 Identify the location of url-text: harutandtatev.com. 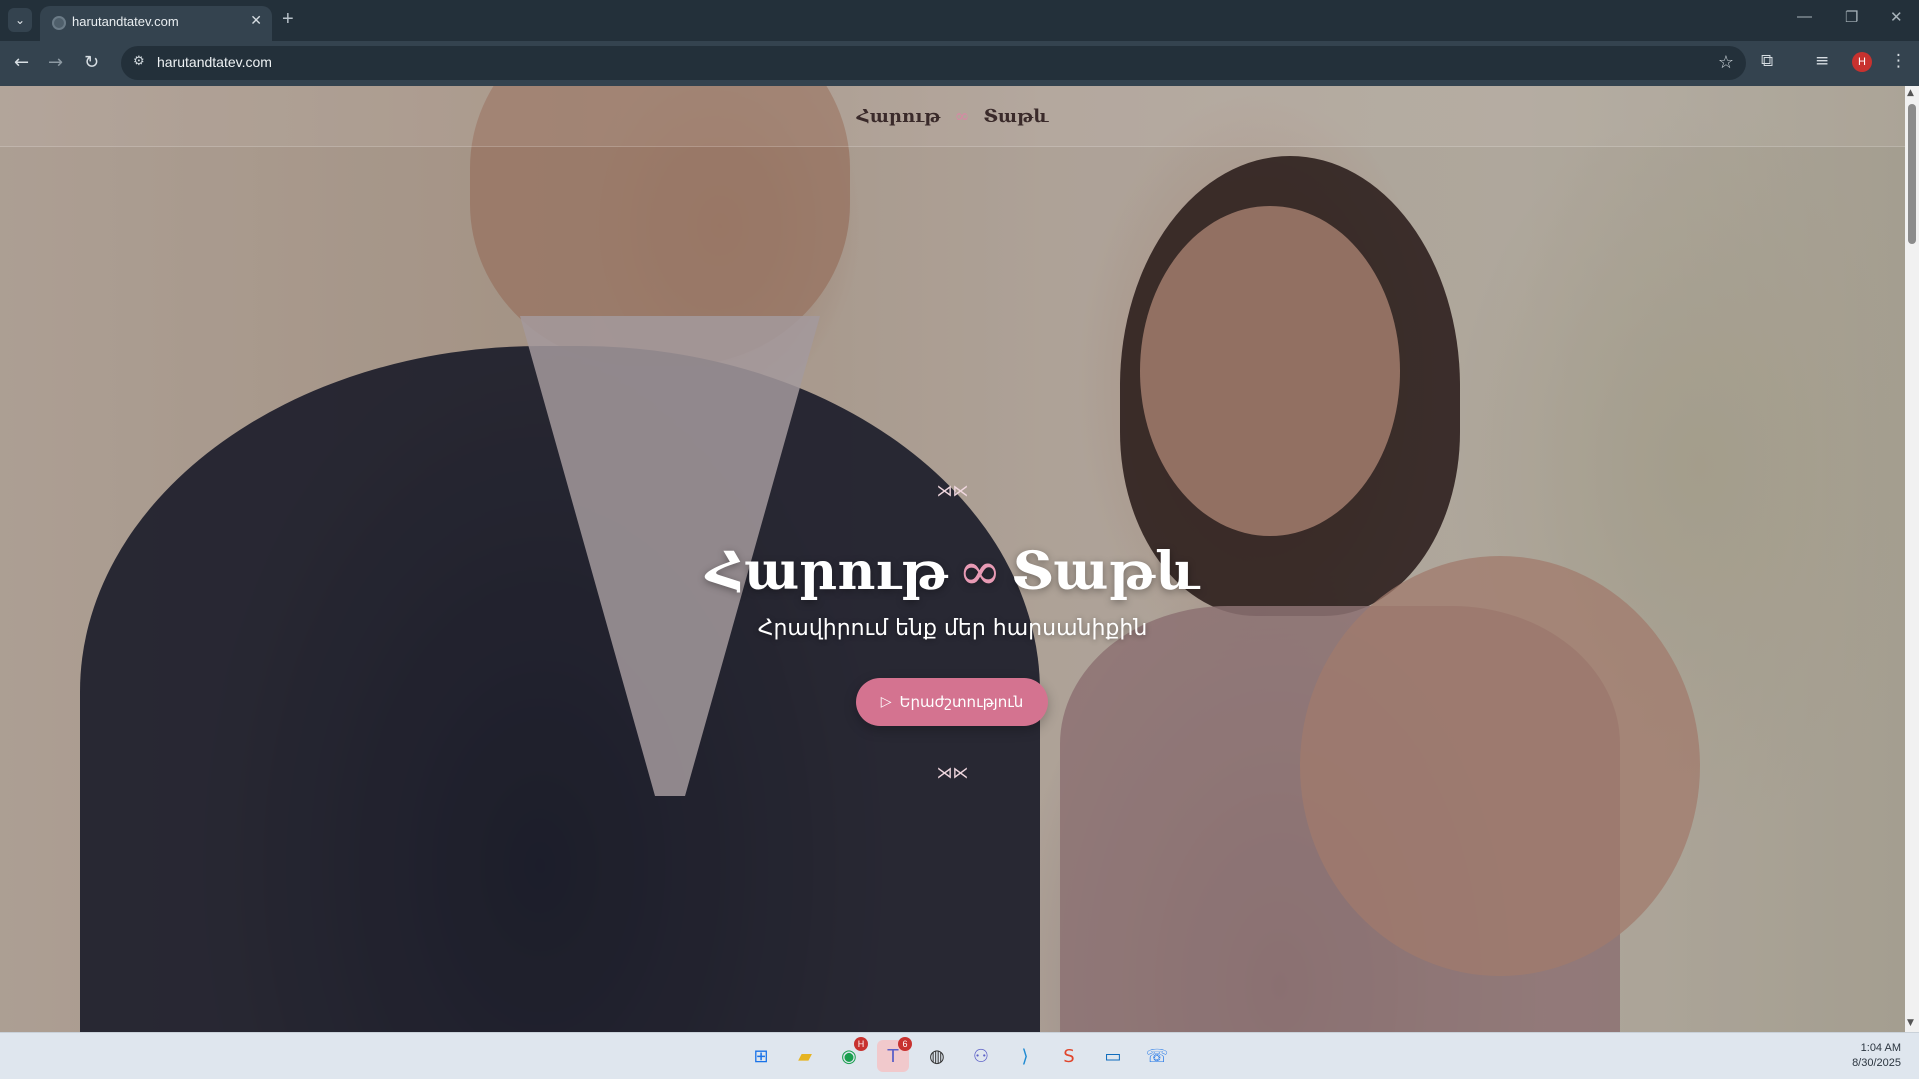
(214, 62).